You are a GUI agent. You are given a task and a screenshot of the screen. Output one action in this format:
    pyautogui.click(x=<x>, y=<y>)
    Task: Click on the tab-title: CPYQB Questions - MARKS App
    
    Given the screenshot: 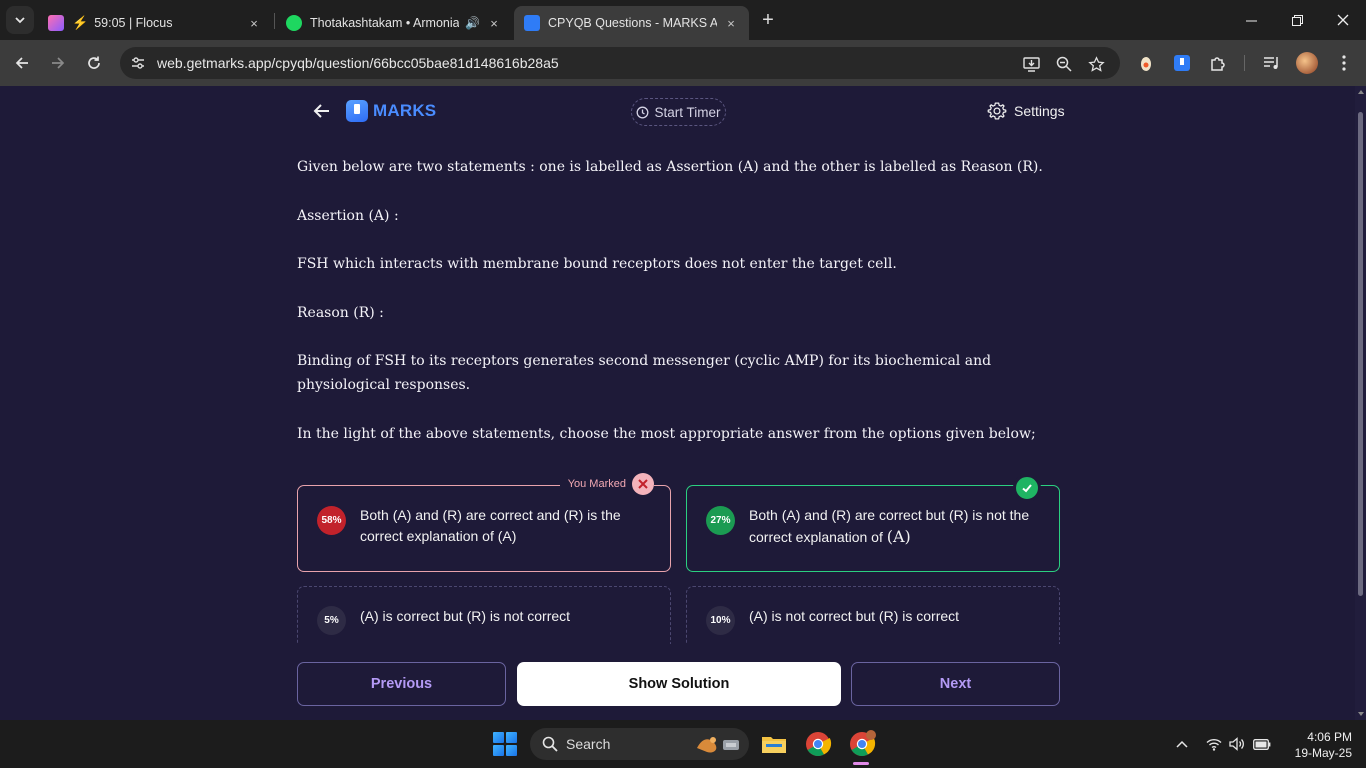 What is the action you would take?
    pyautogui.click(x=632, y=23)
    